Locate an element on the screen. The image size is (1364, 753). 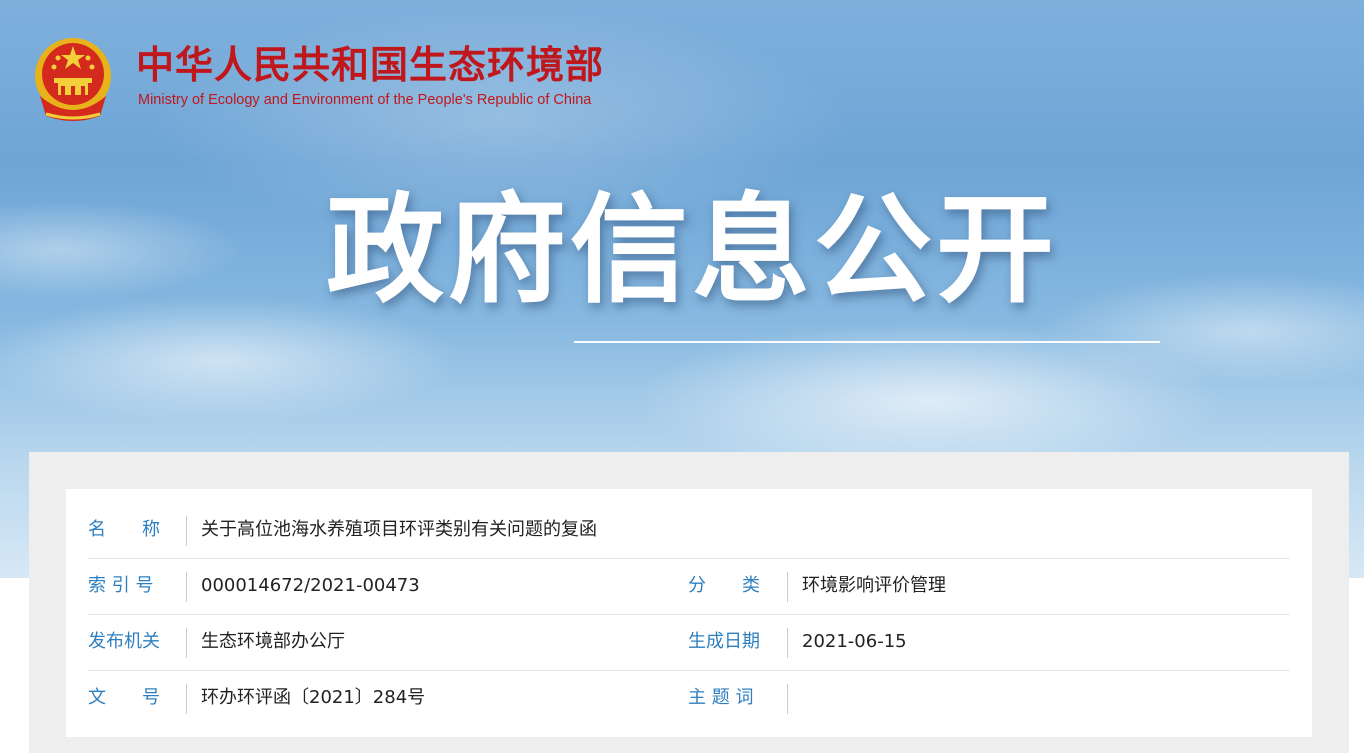
info-row-index: 索 引 号 000014672/2021-00473 分 类 环境影响评价管理 is located at coordinates (689, 586).